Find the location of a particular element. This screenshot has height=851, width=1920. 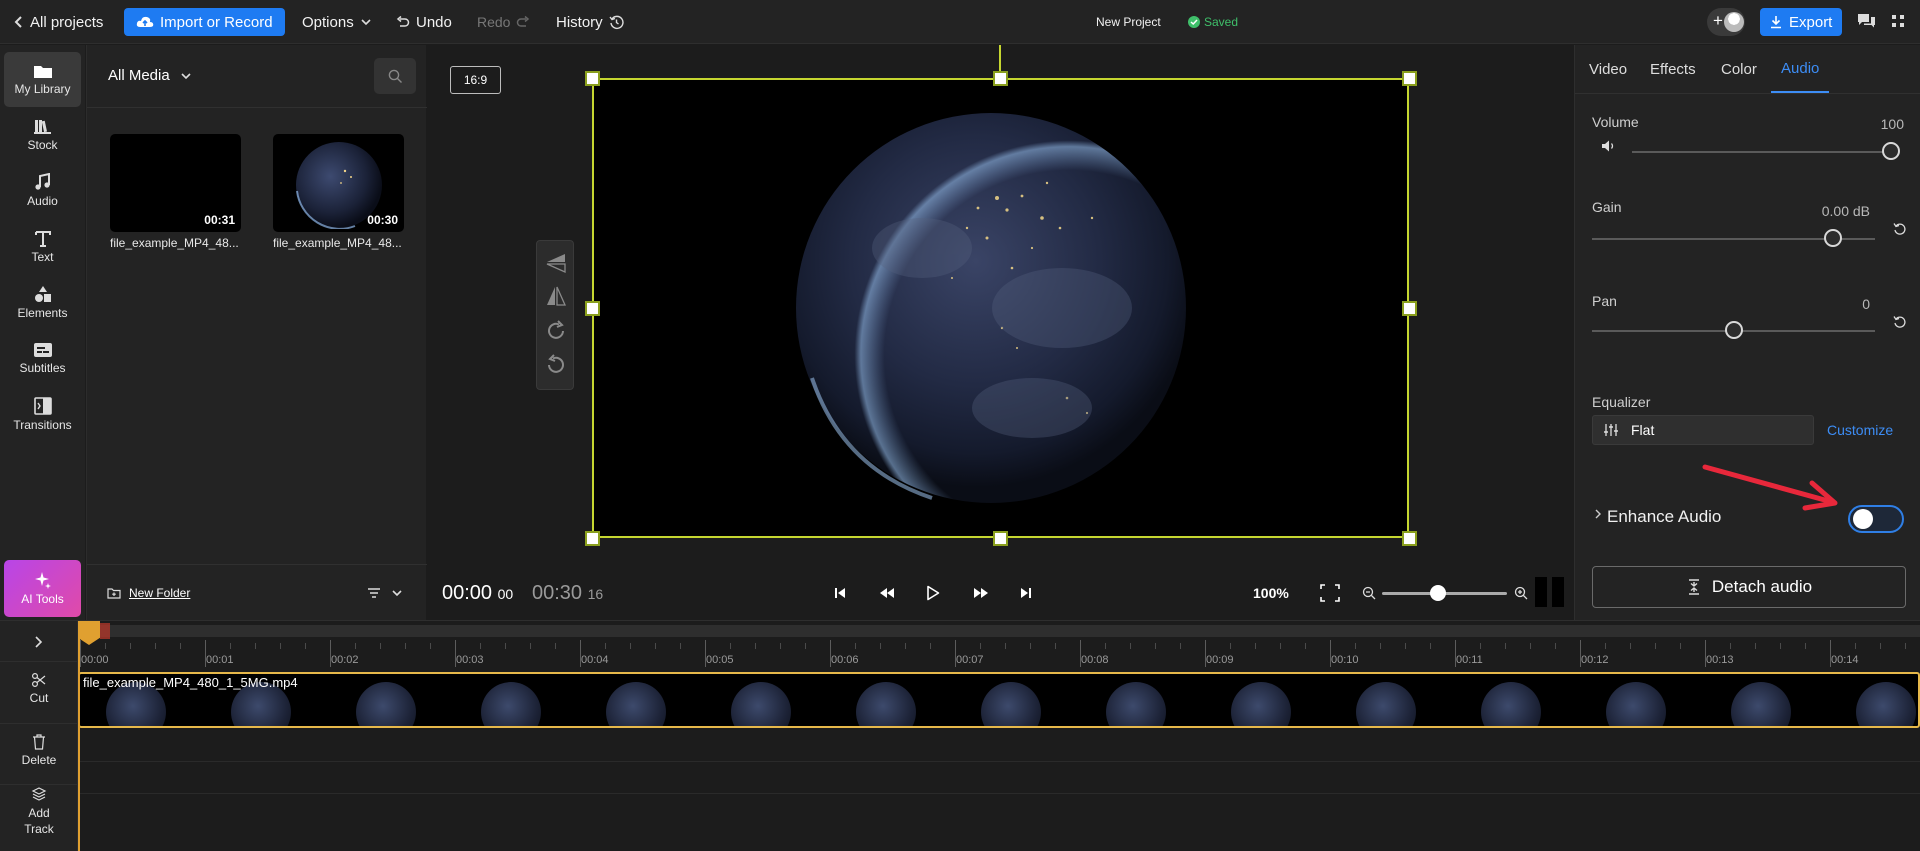

rotate-clockwise-icon is located at coordinates (556, 331).